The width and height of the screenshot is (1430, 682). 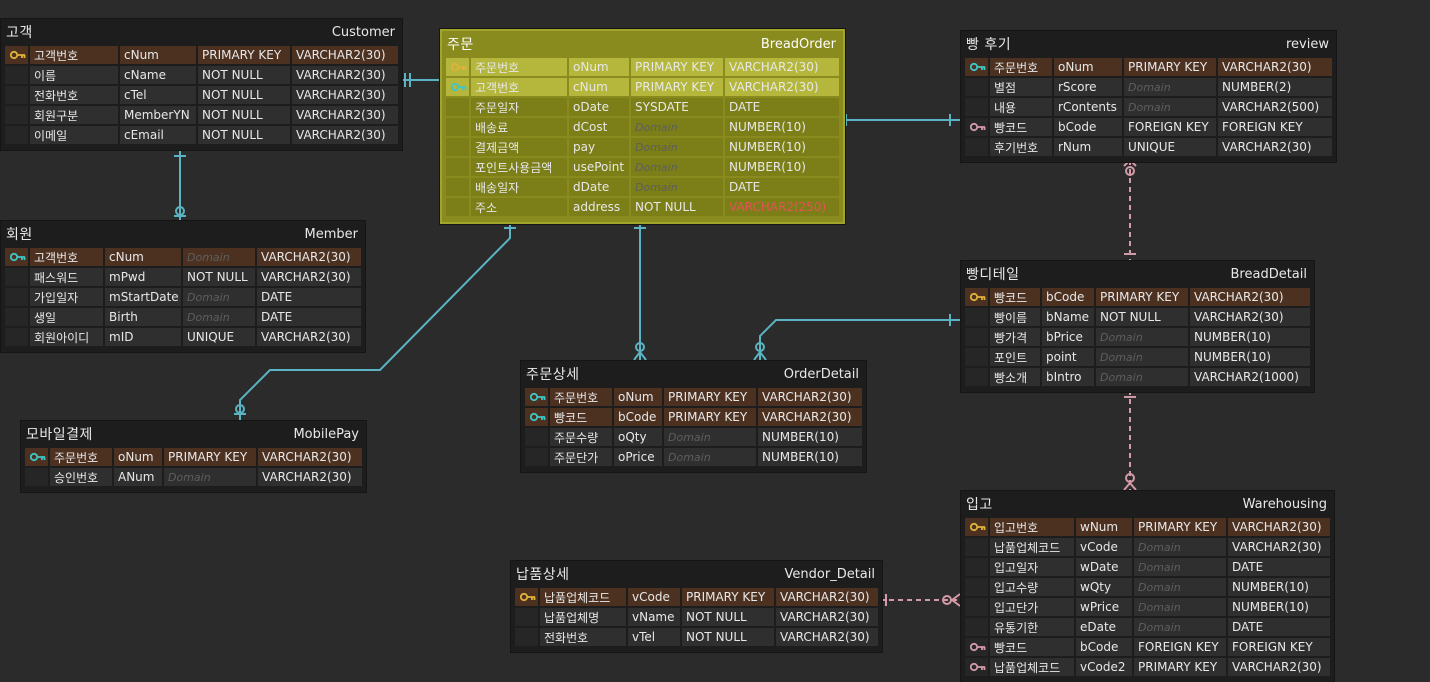 I want to click on datatype-cell: NUMBER(10), so click(x=782, y=127).